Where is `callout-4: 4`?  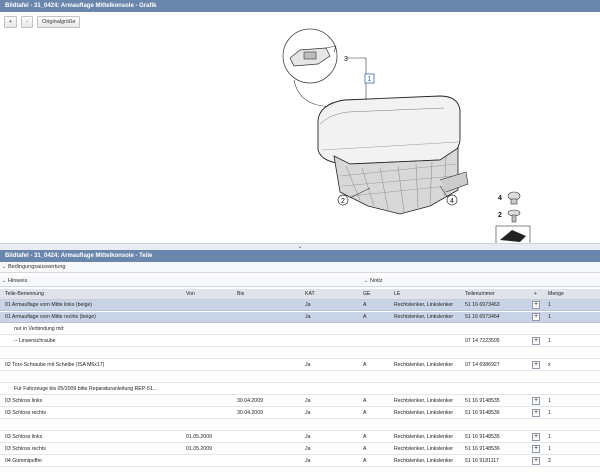
callout-4: 4 is located at coordinates (452, 201).